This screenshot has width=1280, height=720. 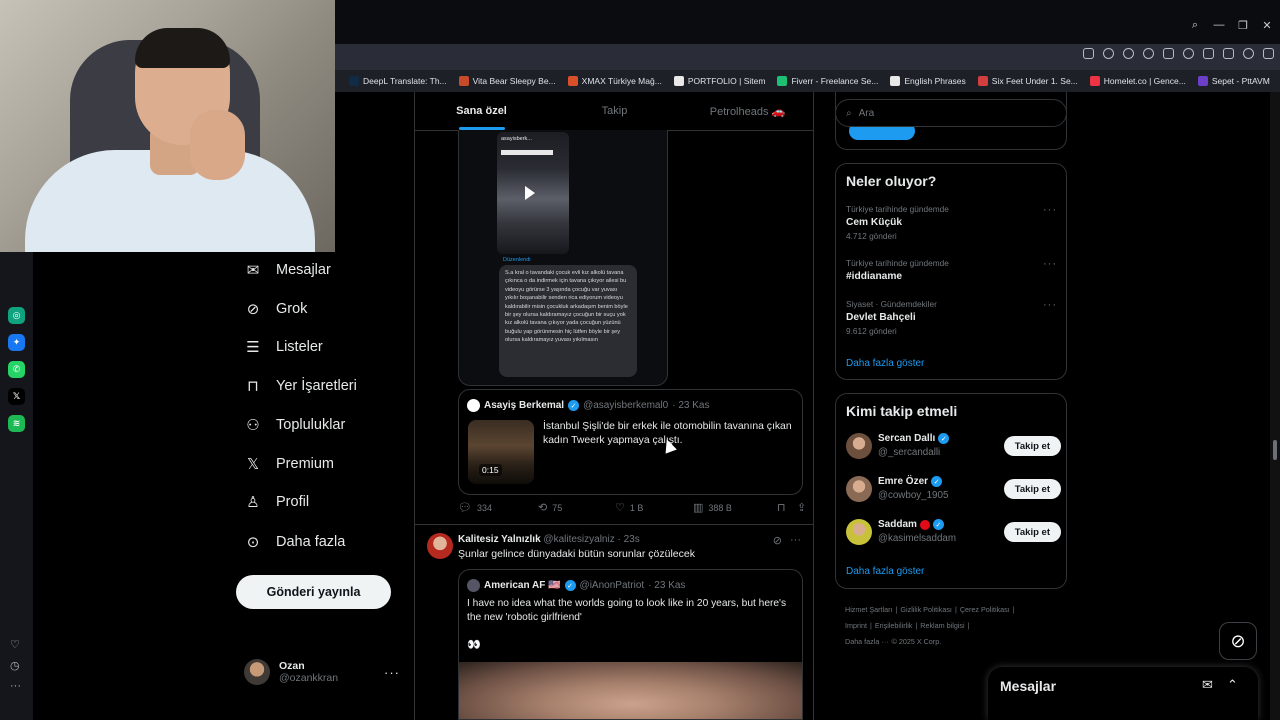 I want to click on tab-0: Sana özel, so click(x=481, y=111).